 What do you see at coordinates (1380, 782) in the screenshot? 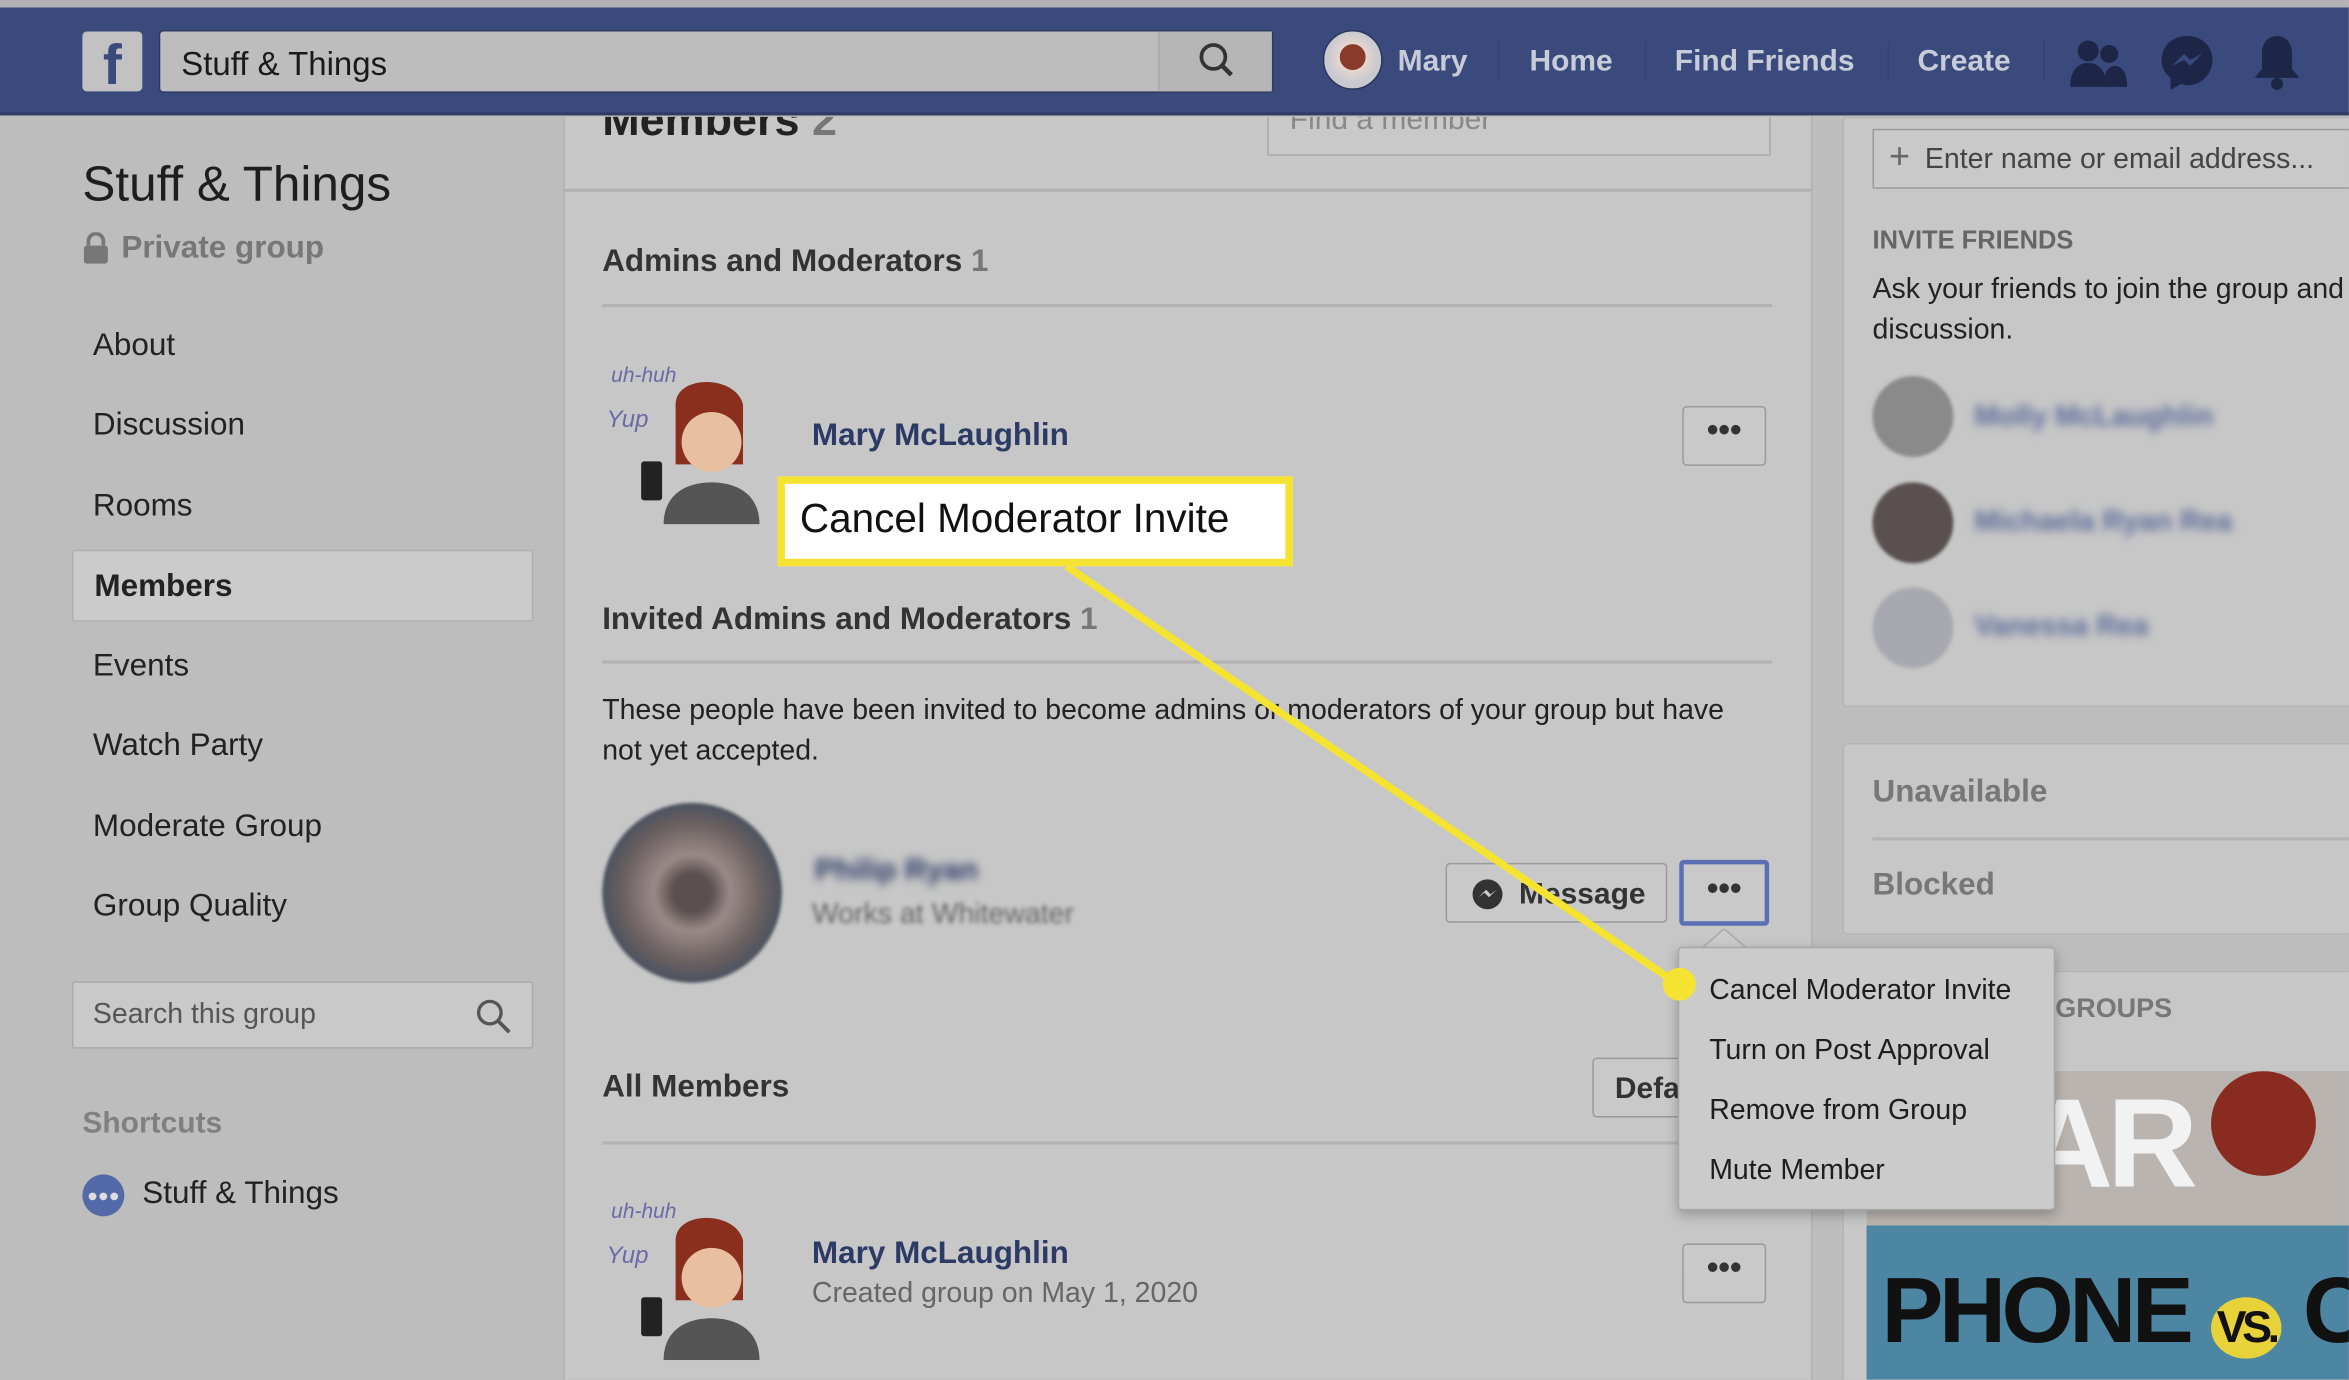
I see `callout-pointer-line` at bounding box center [1380, 782].